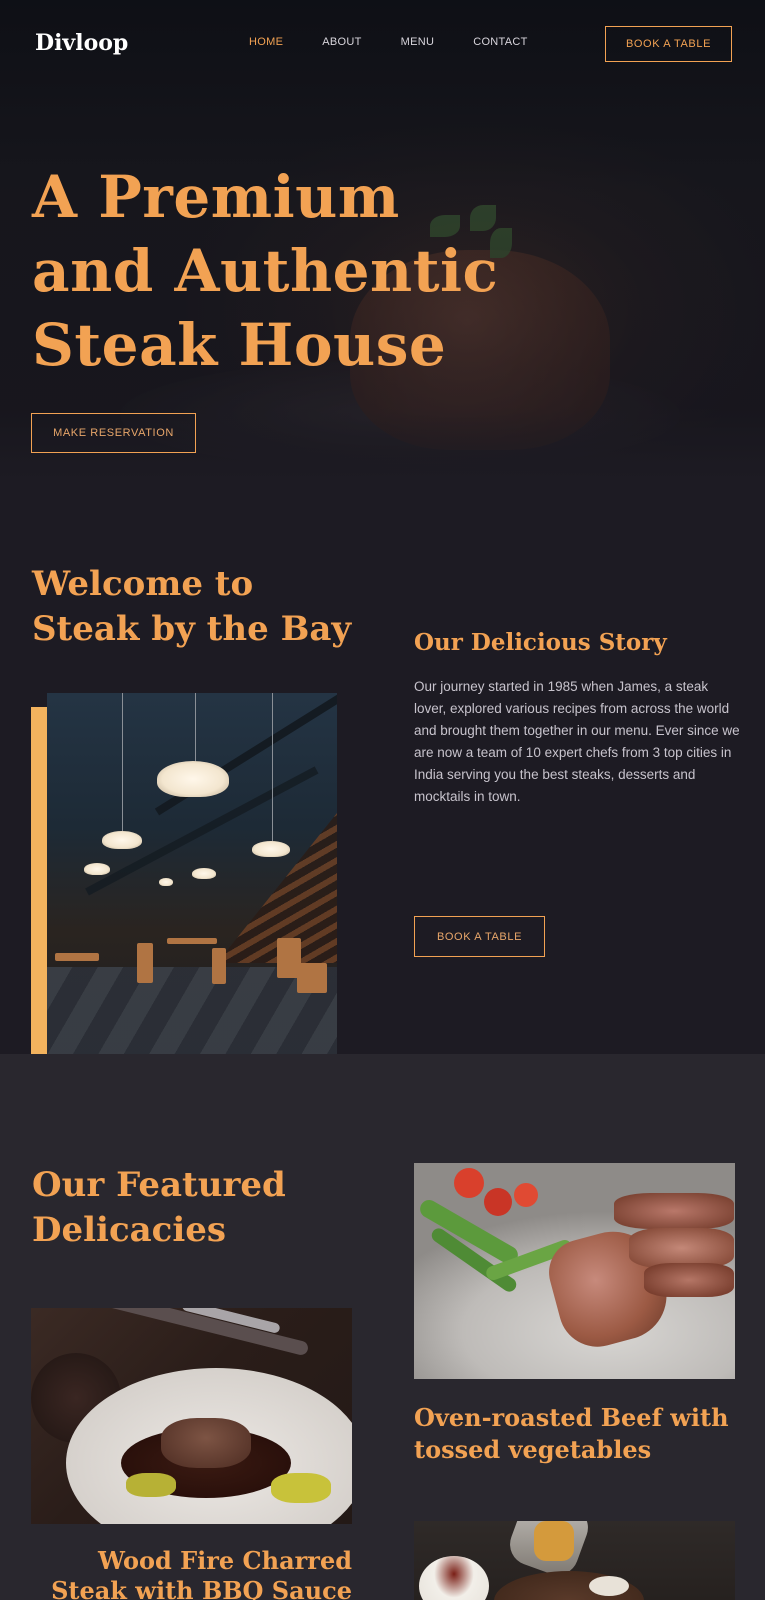 The width and height of the screenshot is (765, 1600). What do you see at coordinates (129, 1230) in the screenshot?
I see `featured-title-line: Delicacies` at bounding box center [129, 1230].